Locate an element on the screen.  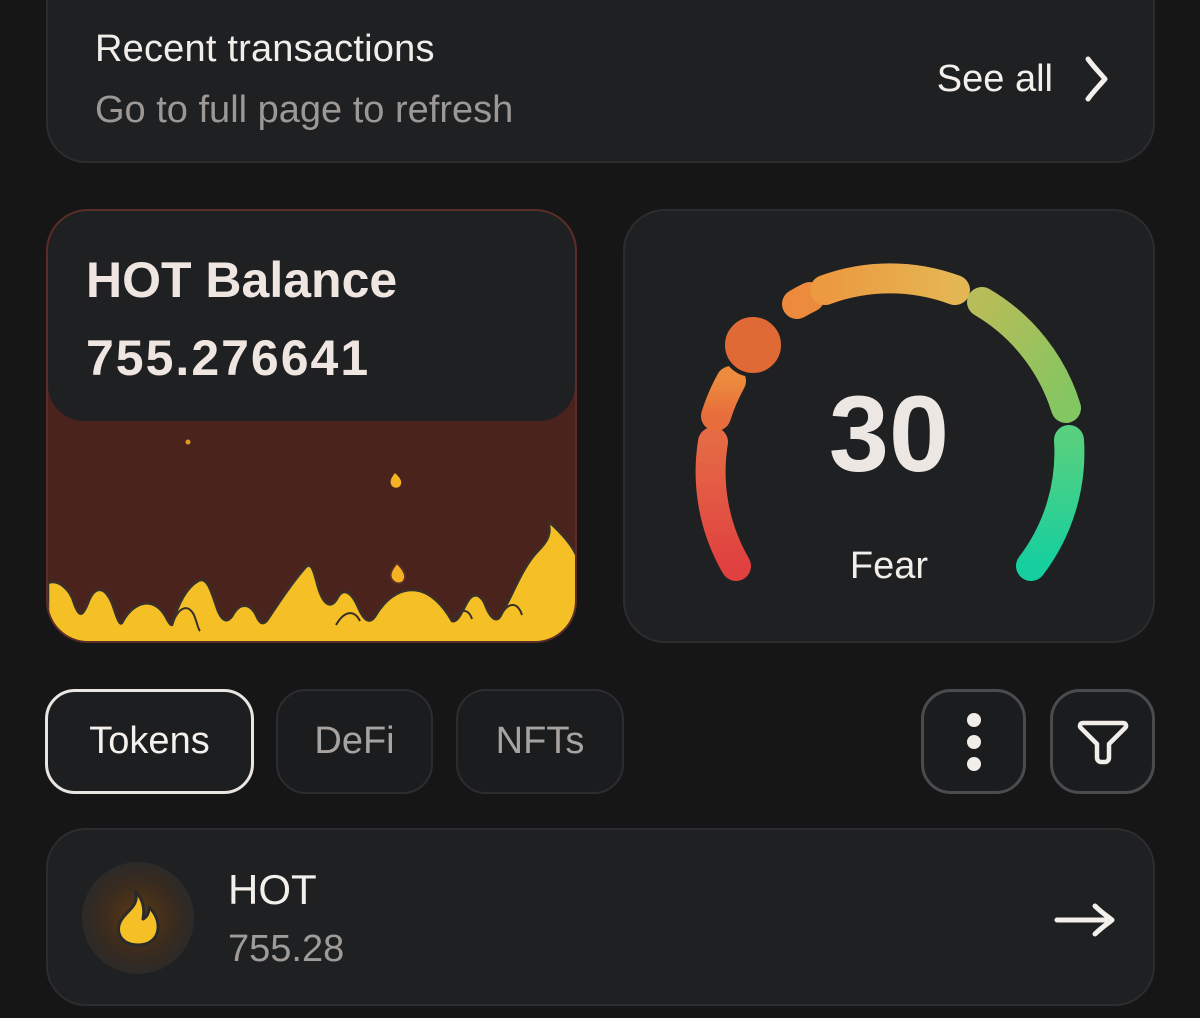
tab-nfts: NFTs is located at coordinates (540, 741).